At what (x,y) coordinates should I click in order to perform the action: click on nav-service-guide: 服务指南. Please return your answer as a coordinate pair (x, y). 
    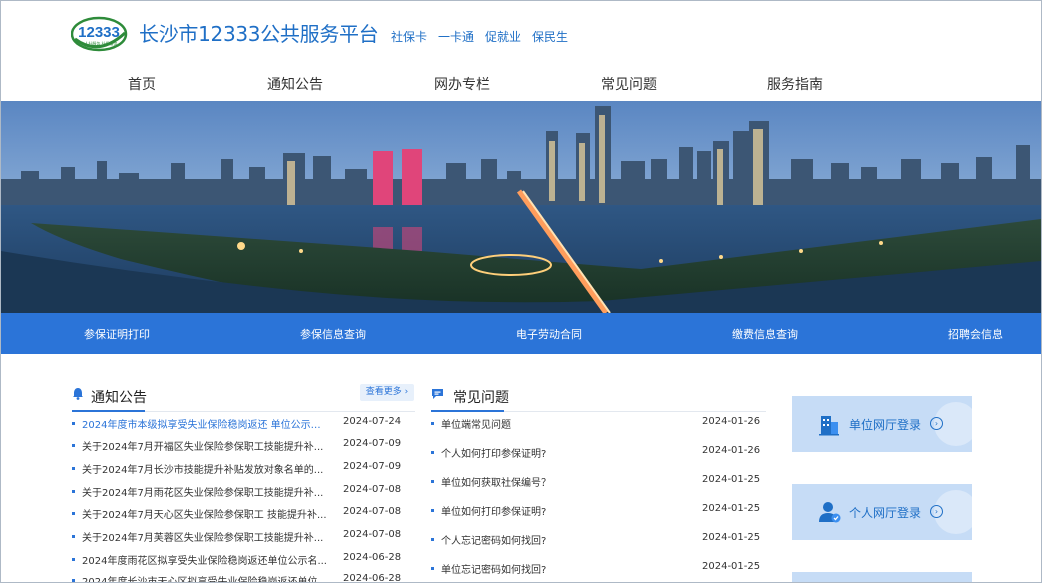
    Looking at the image, I should click on (795, 84).